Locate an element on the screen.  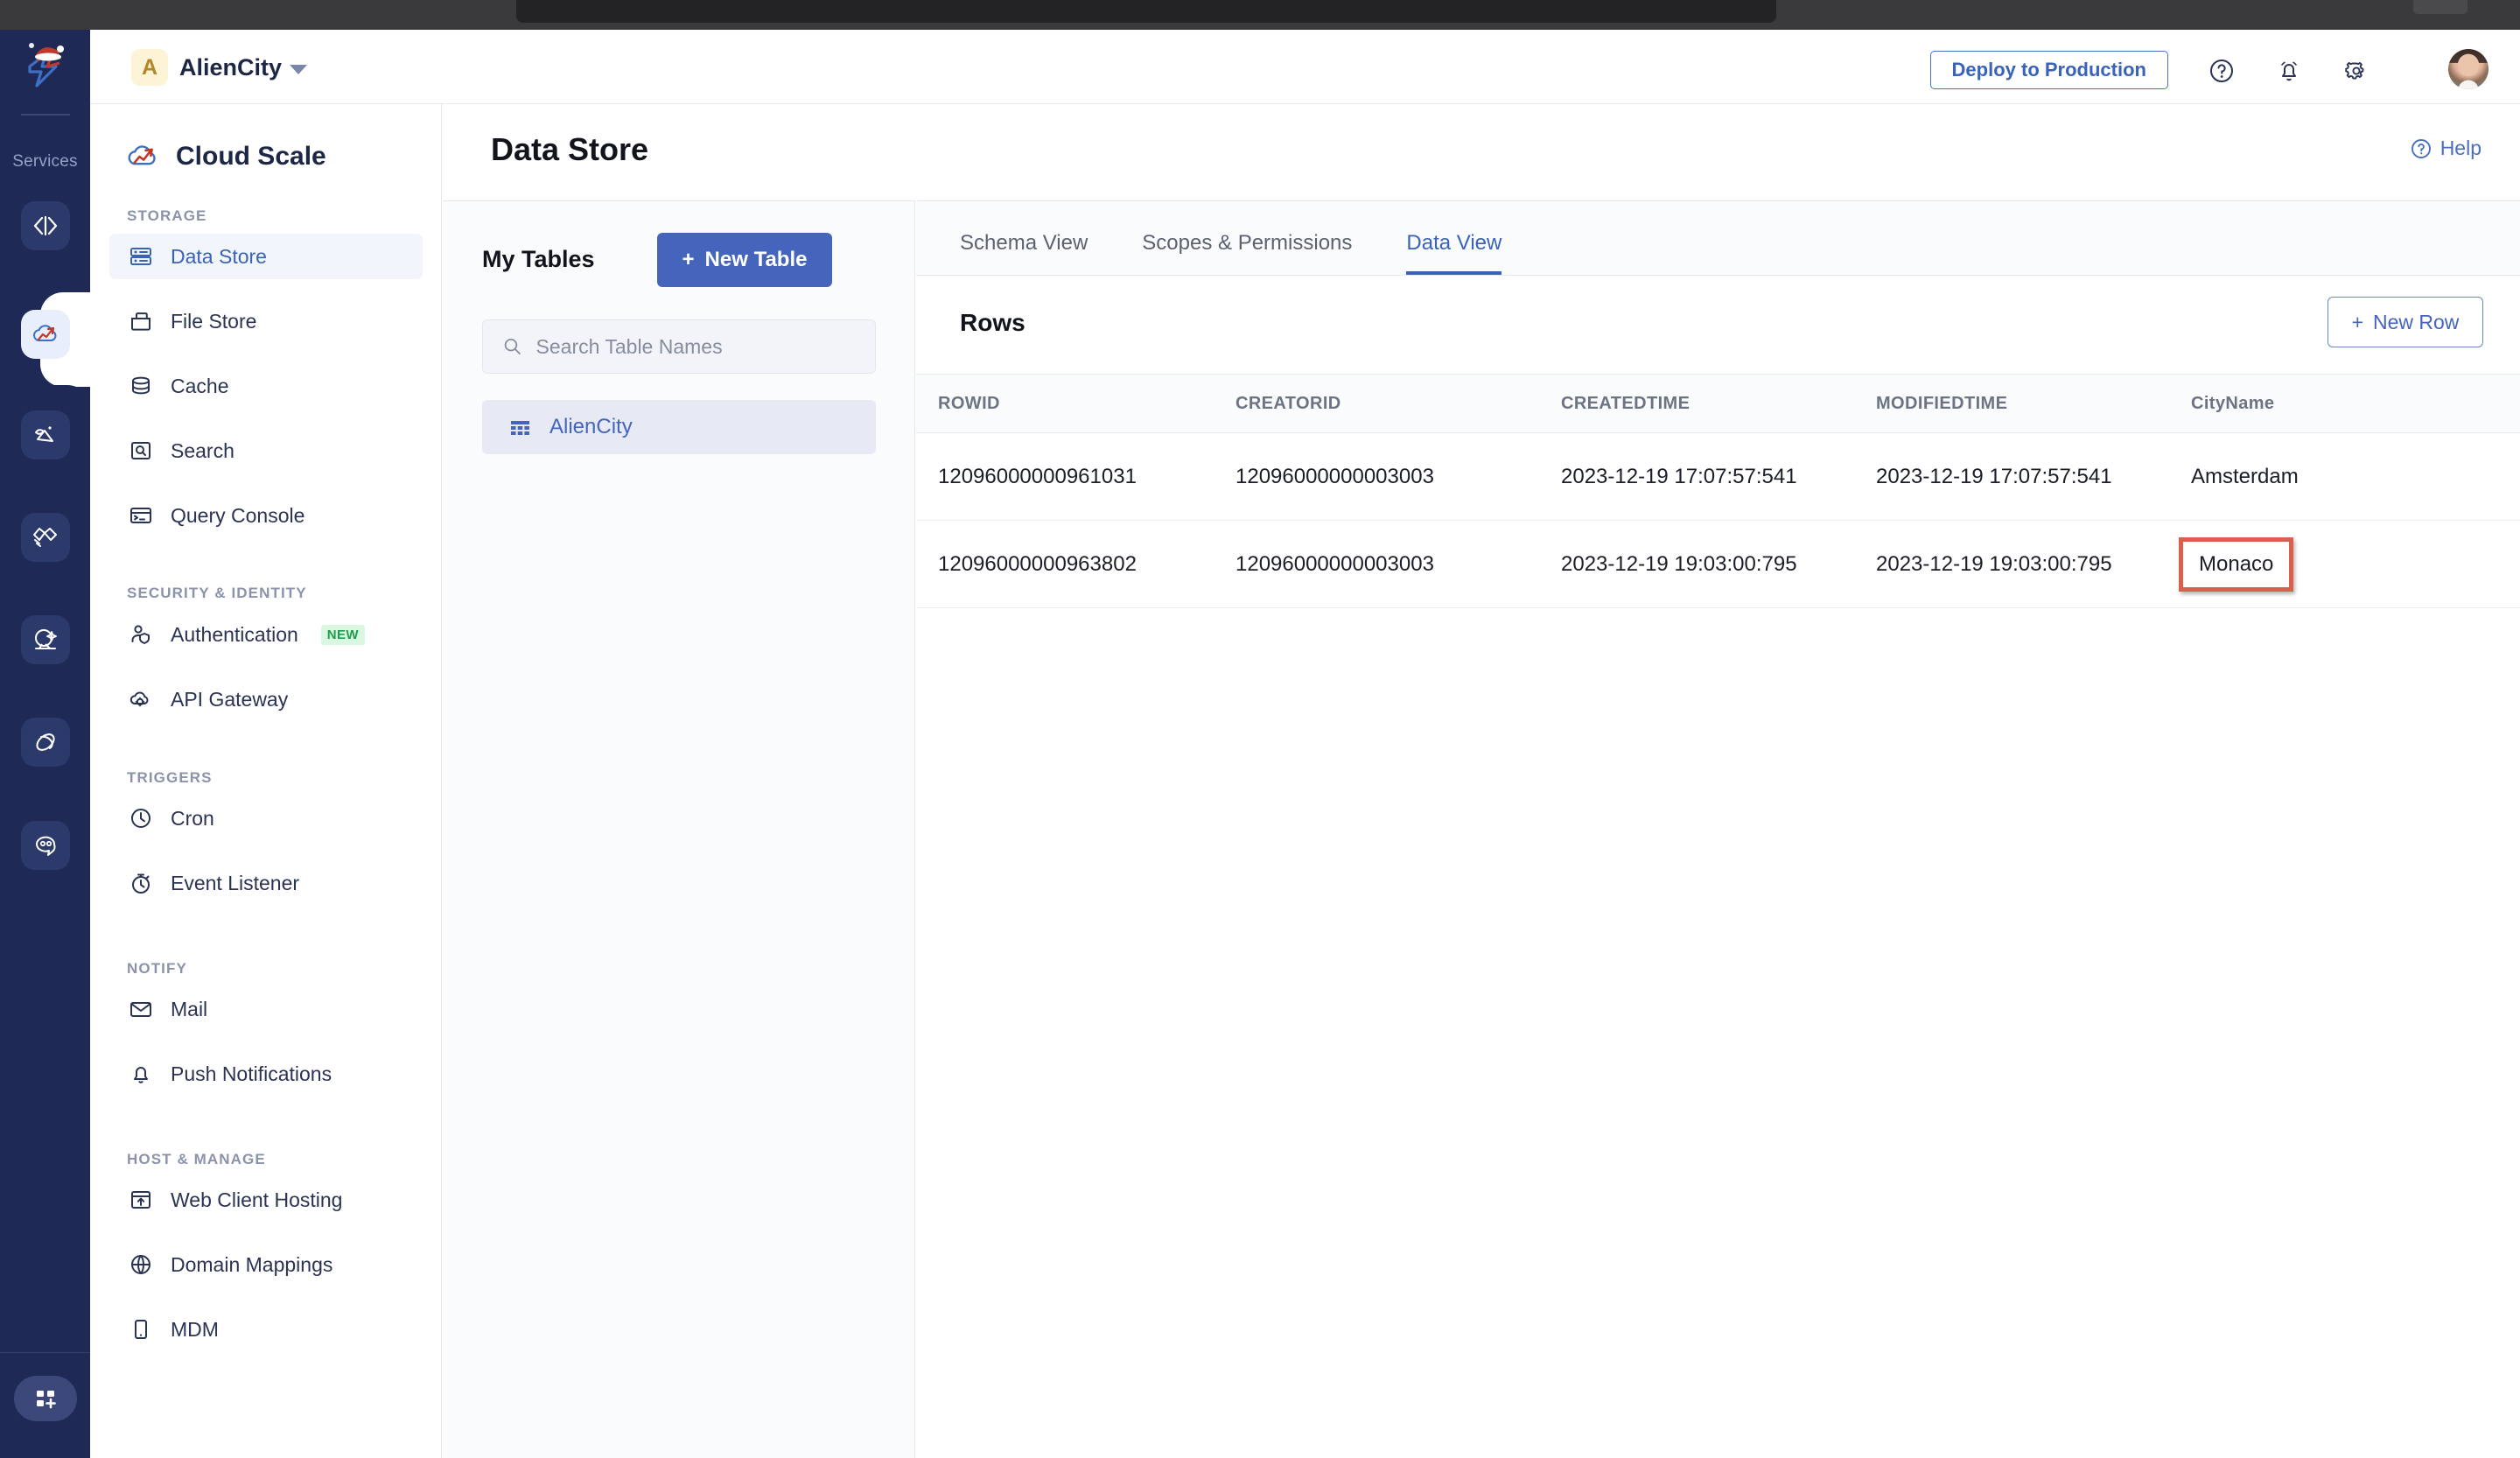
browser-chrome is located at coordinates (1260, 15).